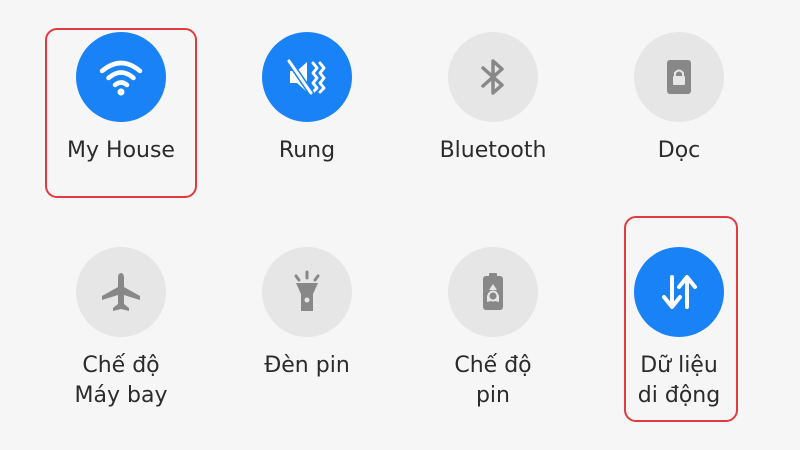  I want to click on label-line: Dọc, so click(679, 150).